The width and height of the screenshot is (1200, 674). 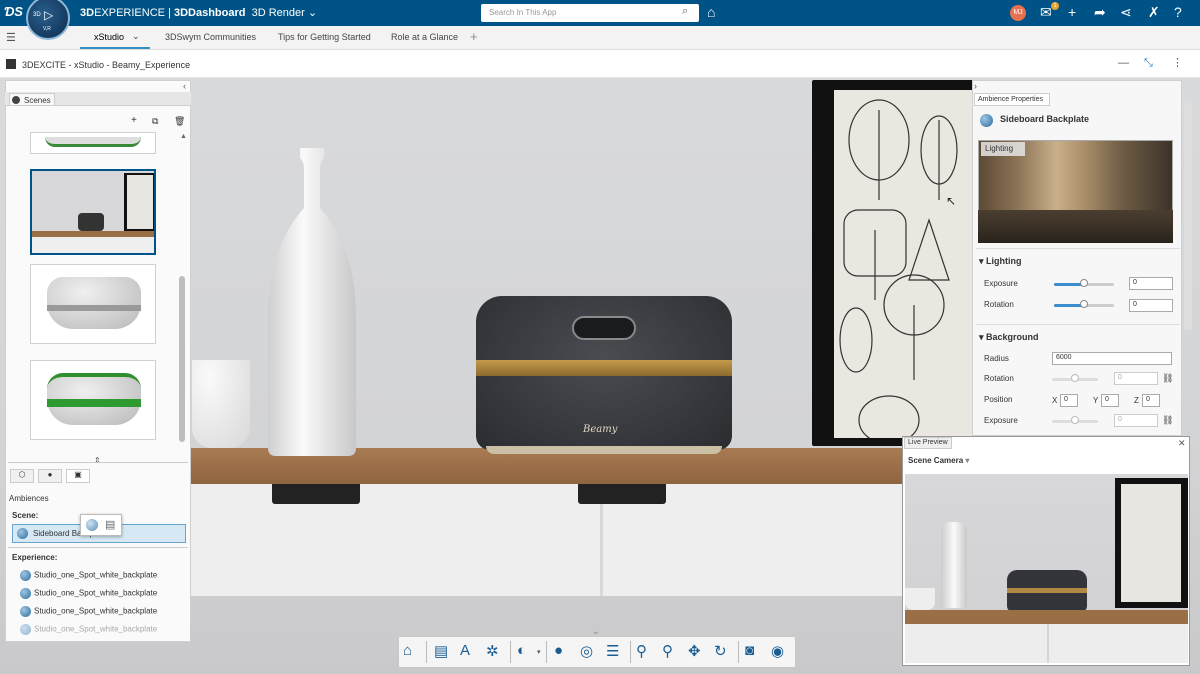 What do you see at coordinates (1177, 62) in the screenshot?
I see `more-icon: ⋮` at bounding box center [1177, 62].